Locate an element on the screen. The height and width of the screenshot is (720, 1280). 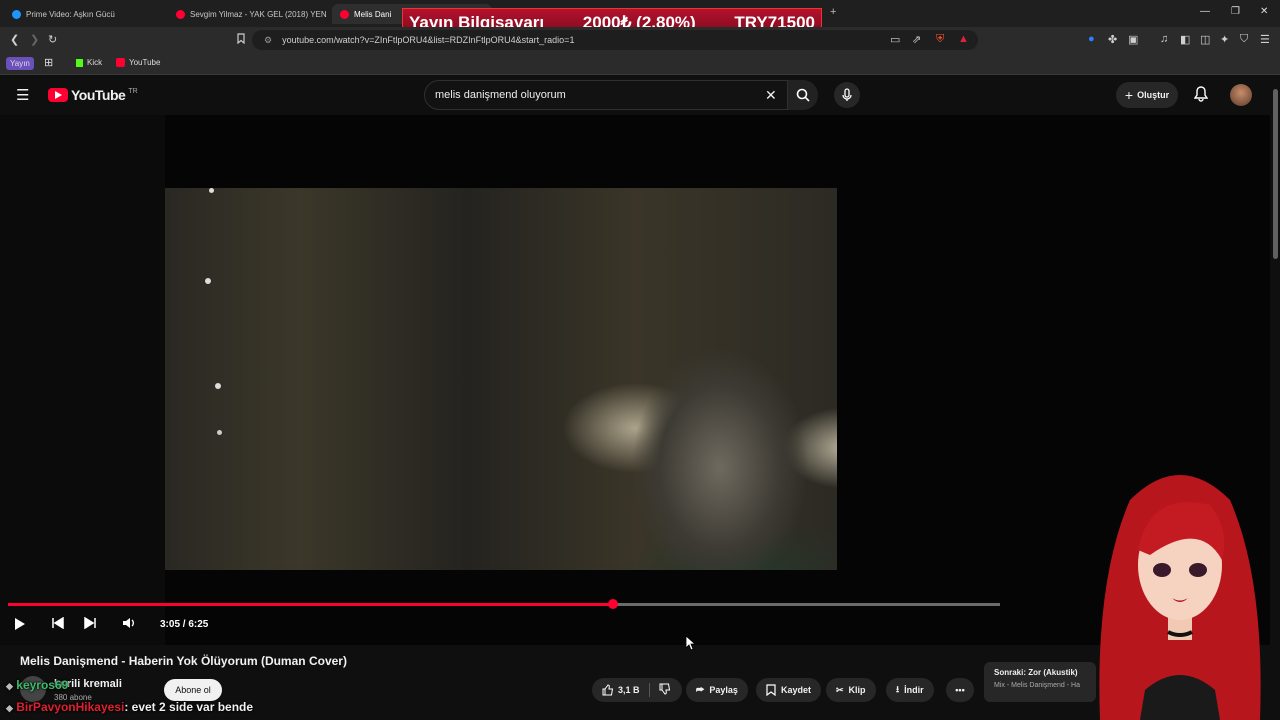
kick-icon is located at coordinates (79, 62).